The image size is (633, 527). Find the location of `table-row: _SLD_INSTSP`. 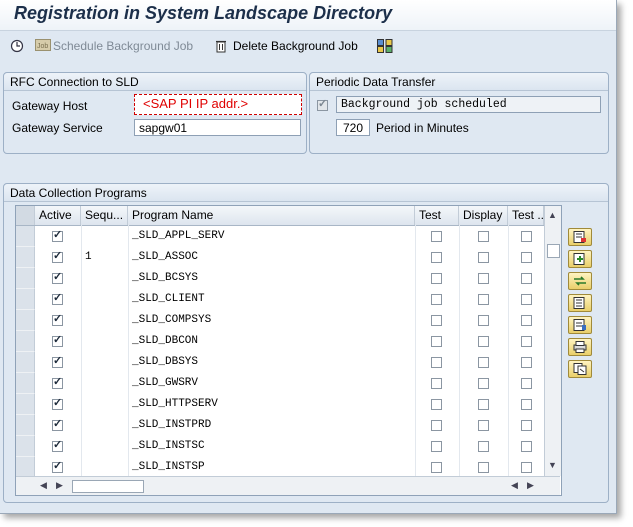

table-row: _SLD_INSTSP is located at coordinates (280, 467).